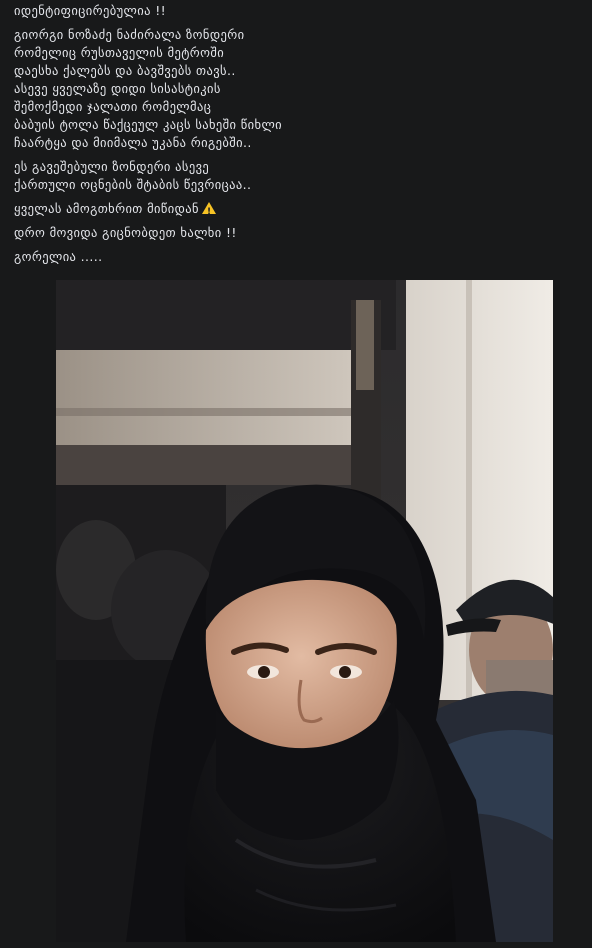  I want to click on post-line-text: ყველას ამოგთხრით მიწიდან, so click(106, 208).